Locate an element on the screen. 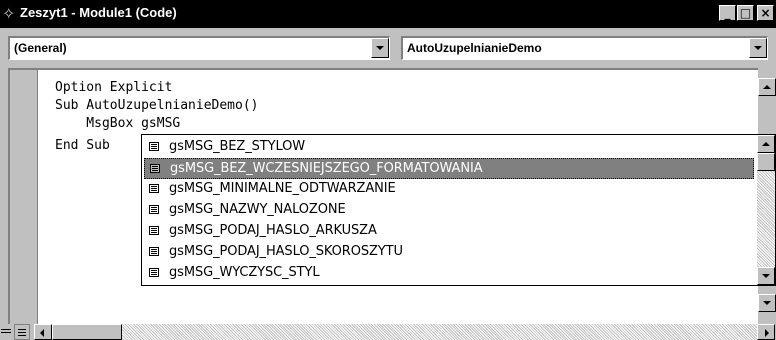 The image size is (776, 340). code-line: Option Explicit is located at coordinates (113, 88).